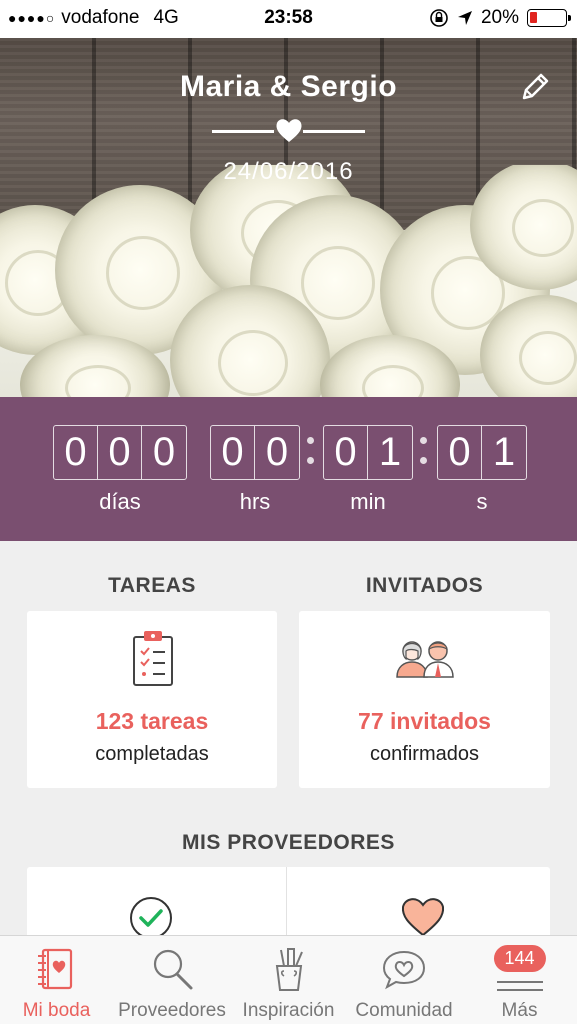  I want to click on tab-proveedores: Proveedores, so click(172, 980).